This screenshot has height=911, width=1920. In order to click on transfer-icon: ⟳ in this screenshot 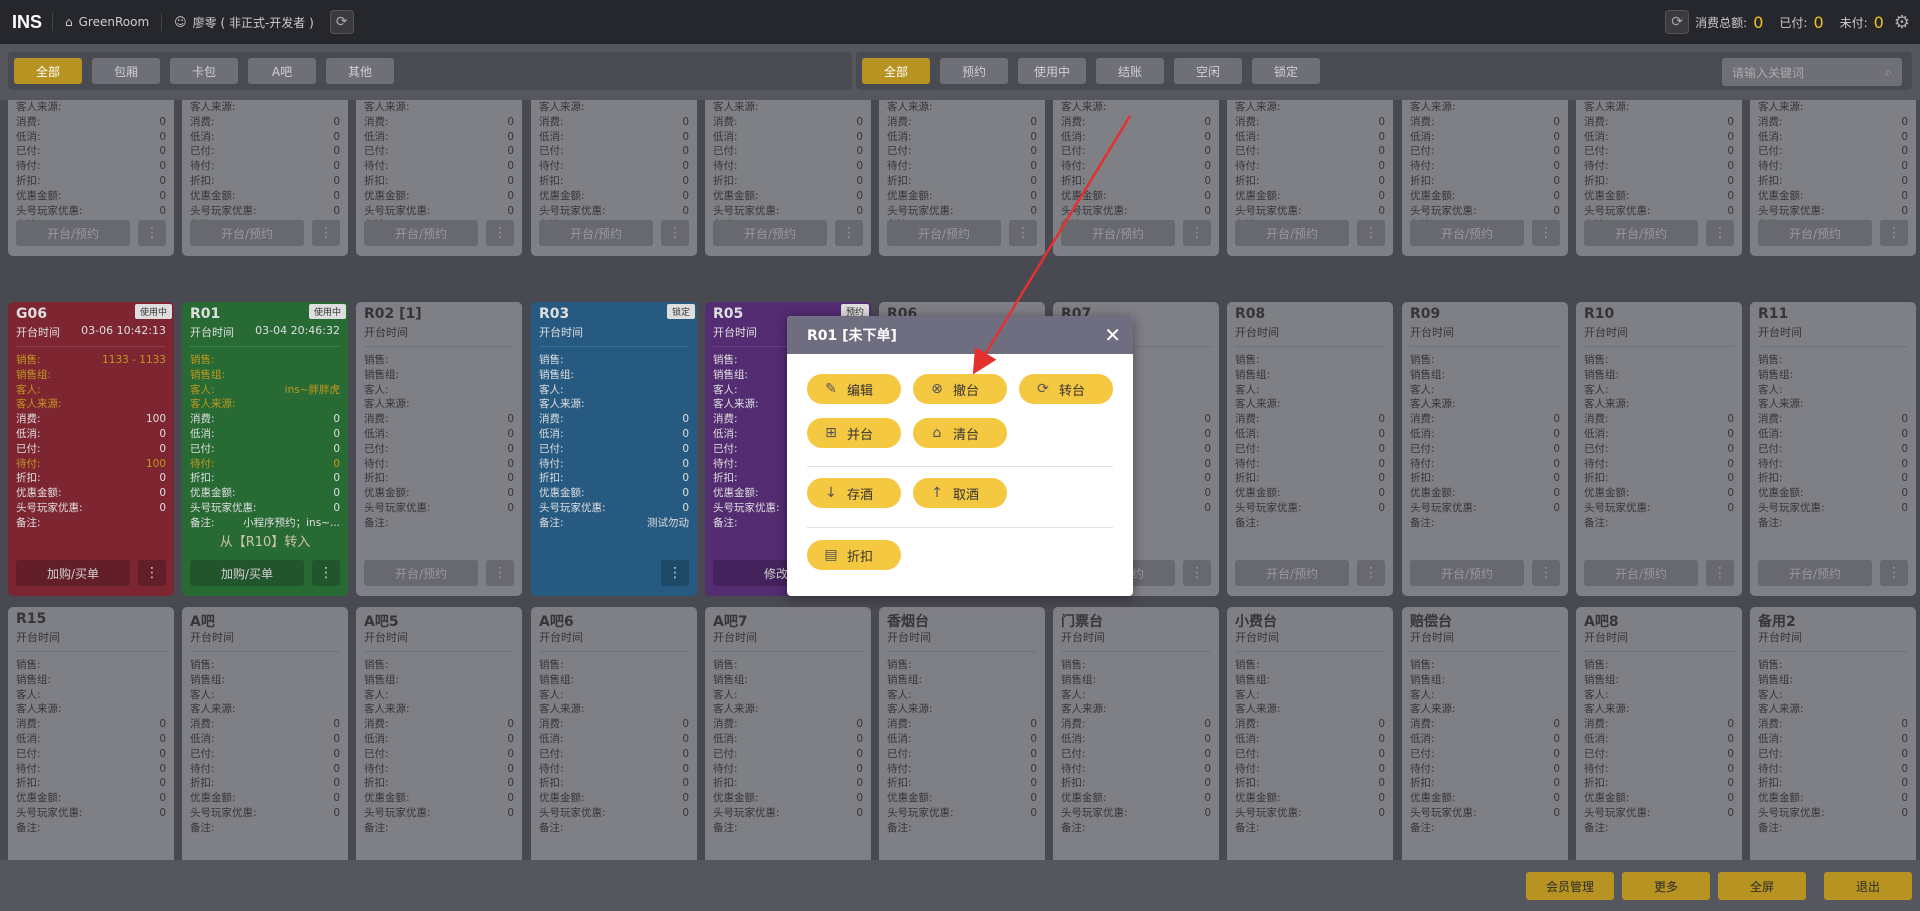, I will do `click(1043, 389)`.